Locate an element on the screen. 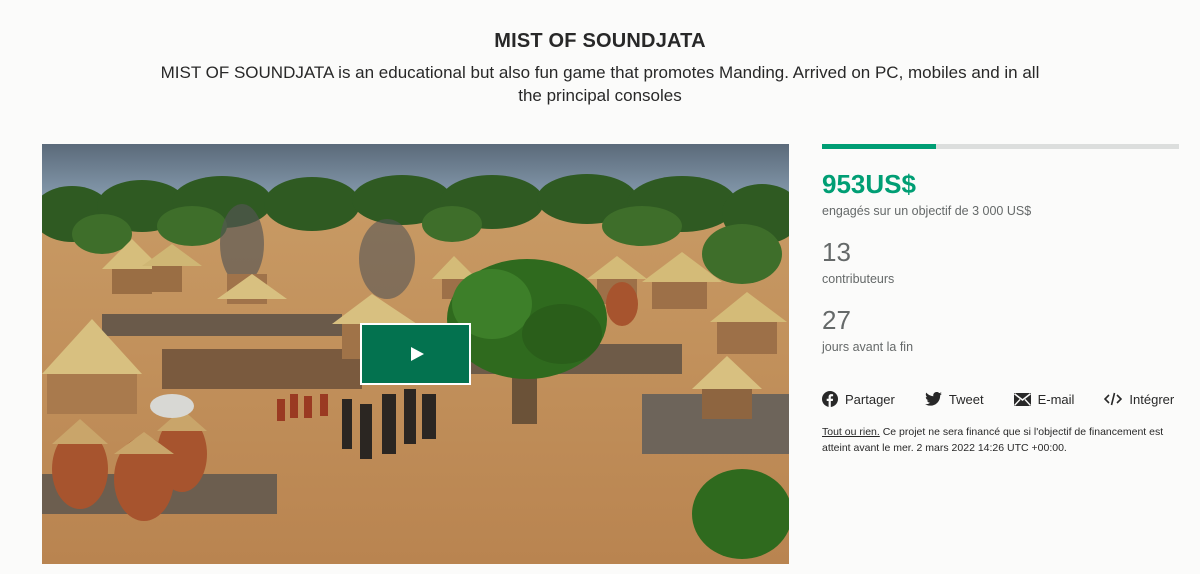  twitter-icon is located at coordinates (933, 399).